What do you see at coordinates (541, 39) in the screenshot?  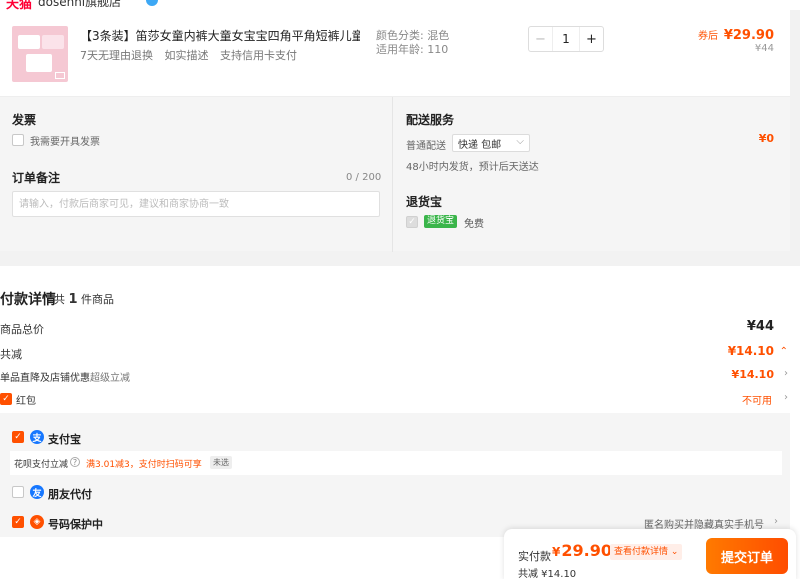 I see `quantity-minus-button: −` at bounding box center [541, 39].